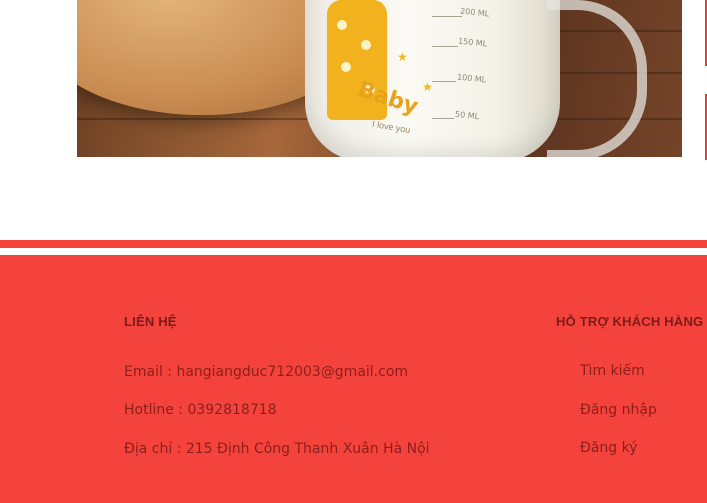  I want to click on support-heading: HỖ TRỢ KHÁCH HÀNG, so click(630, 321).